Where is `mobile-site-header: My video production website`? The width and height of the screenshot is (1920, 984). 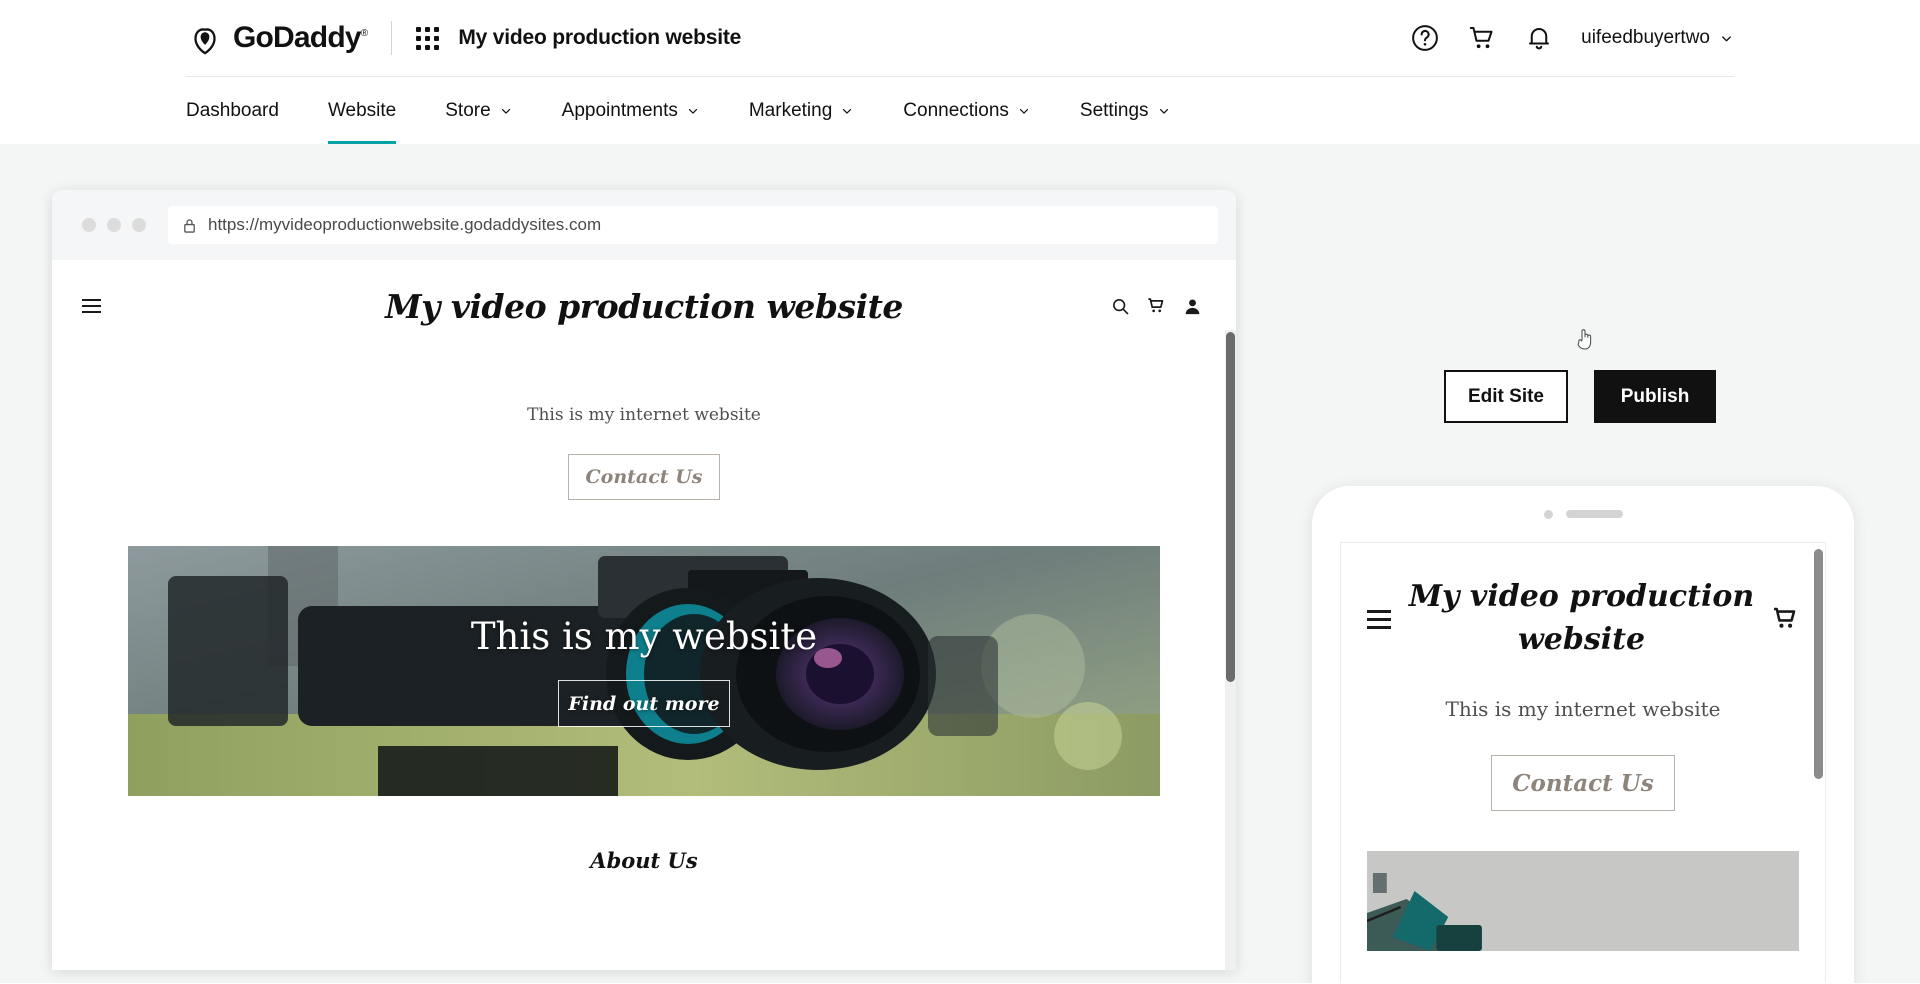
mobile-site-header: My video production website is located at coordinates (1583, 619).